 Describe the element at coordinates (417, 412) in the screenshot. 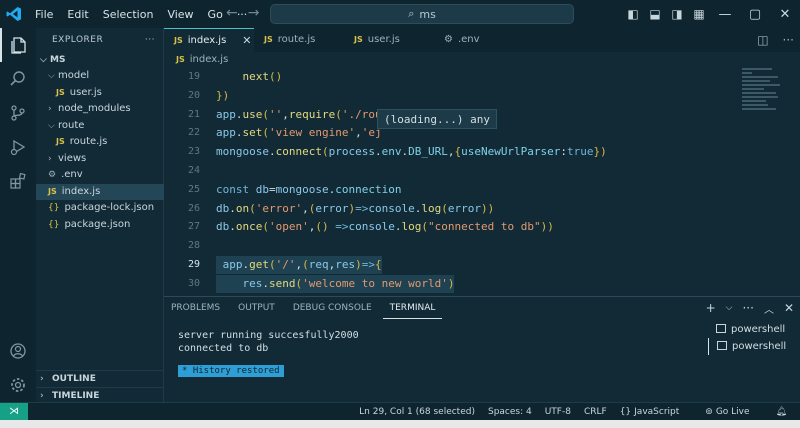

I see `cursor-position: Ln 29, Col 1 (68 selected)` at that location.